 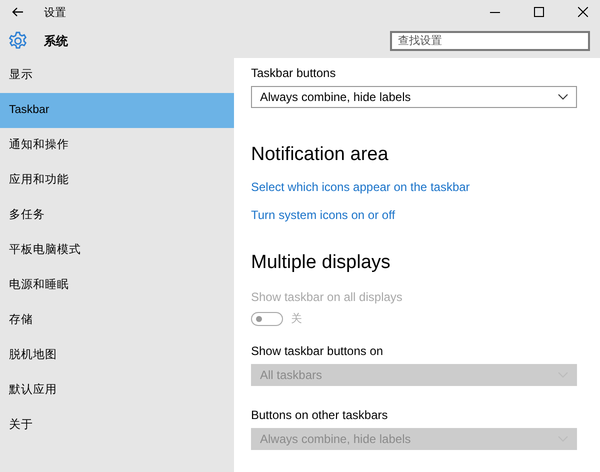 I want to click on close-icon, so click(x=583, y=12).